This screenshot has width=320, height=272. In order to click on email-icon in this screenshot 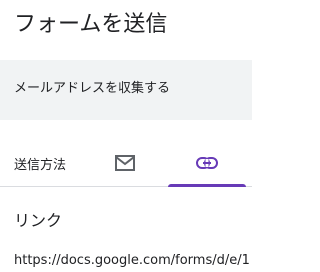, I will do `click(125, 163)`.